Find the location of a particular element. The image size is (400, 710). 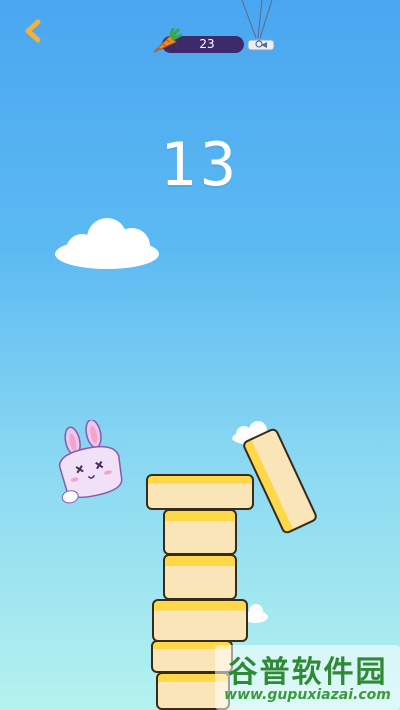

back-button is located at coordinates (33, 31).